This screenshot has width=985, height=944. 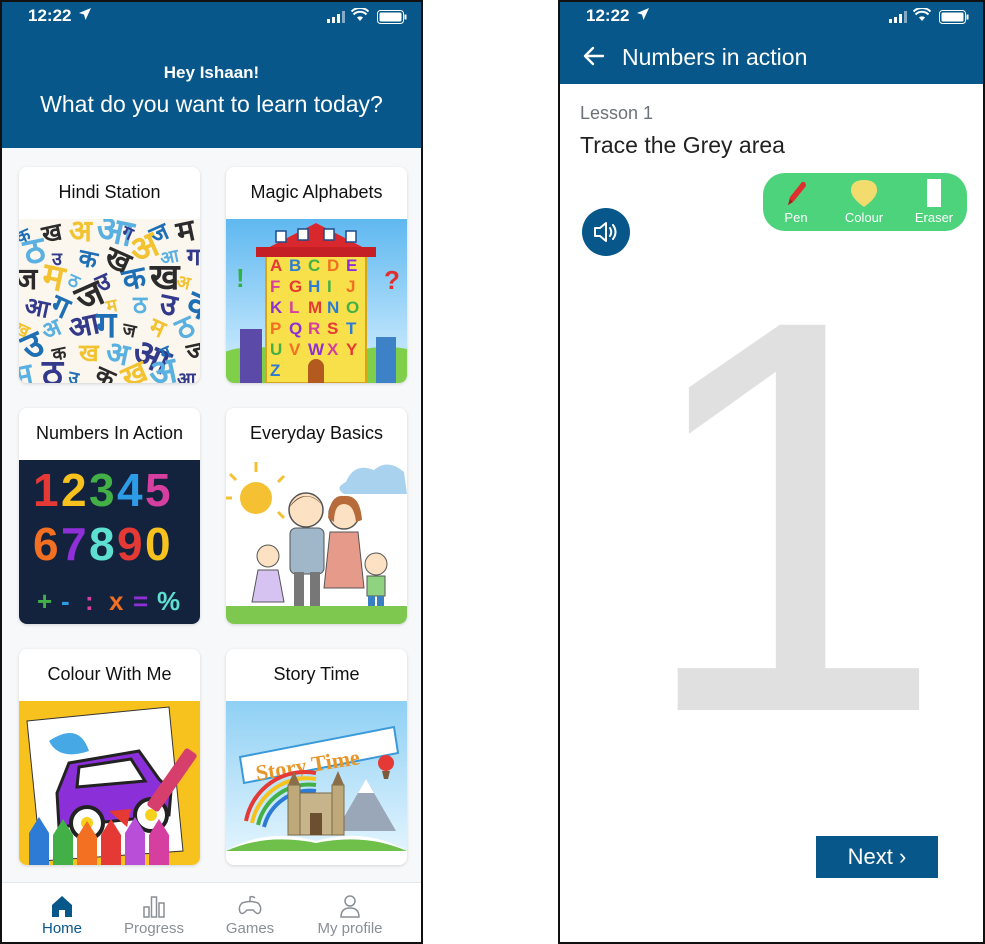 I want to click on lesson-app-bar: Numbers in action, so click(x=771, y=57).